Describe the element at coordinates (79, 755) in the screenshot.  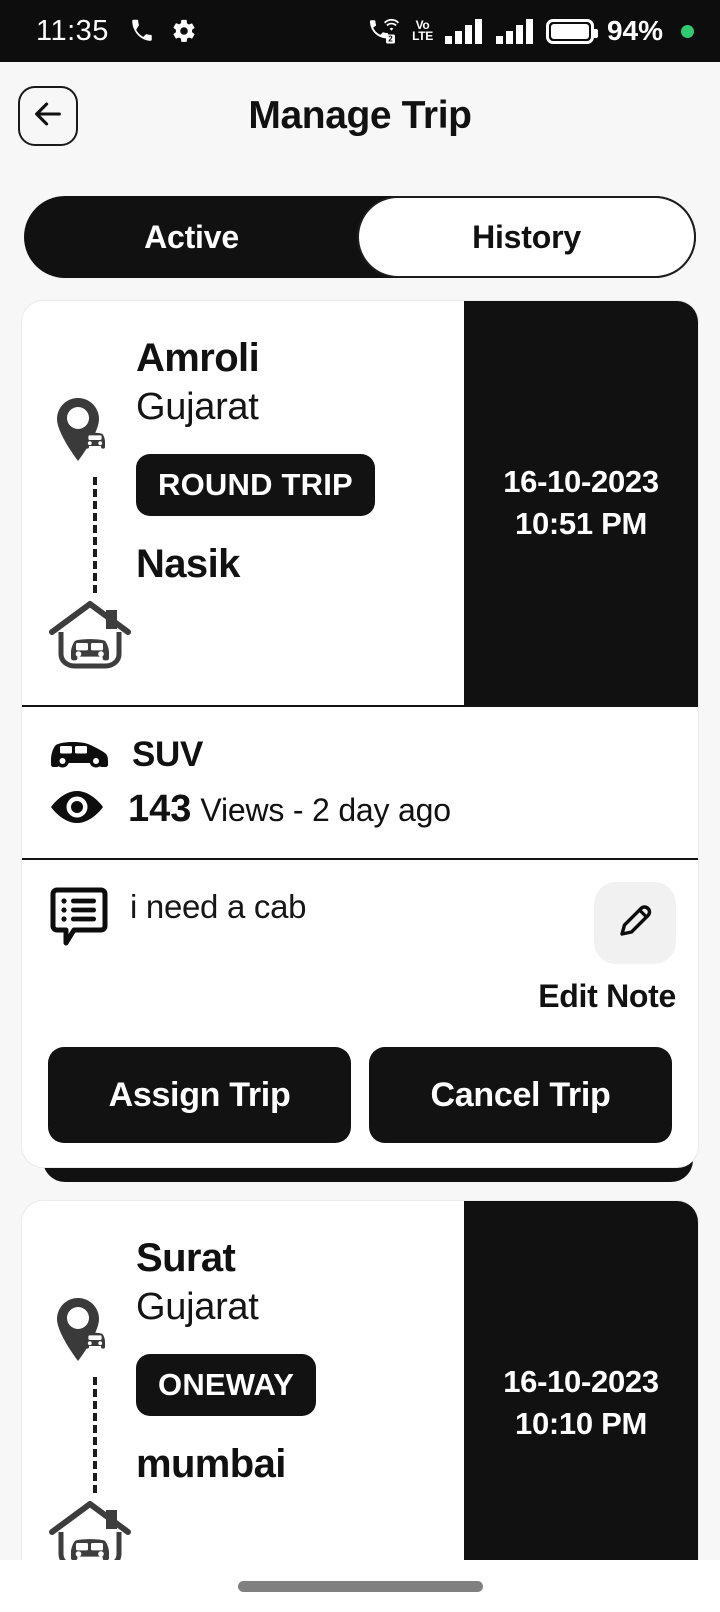
I see `suv-car-icon` at that location.